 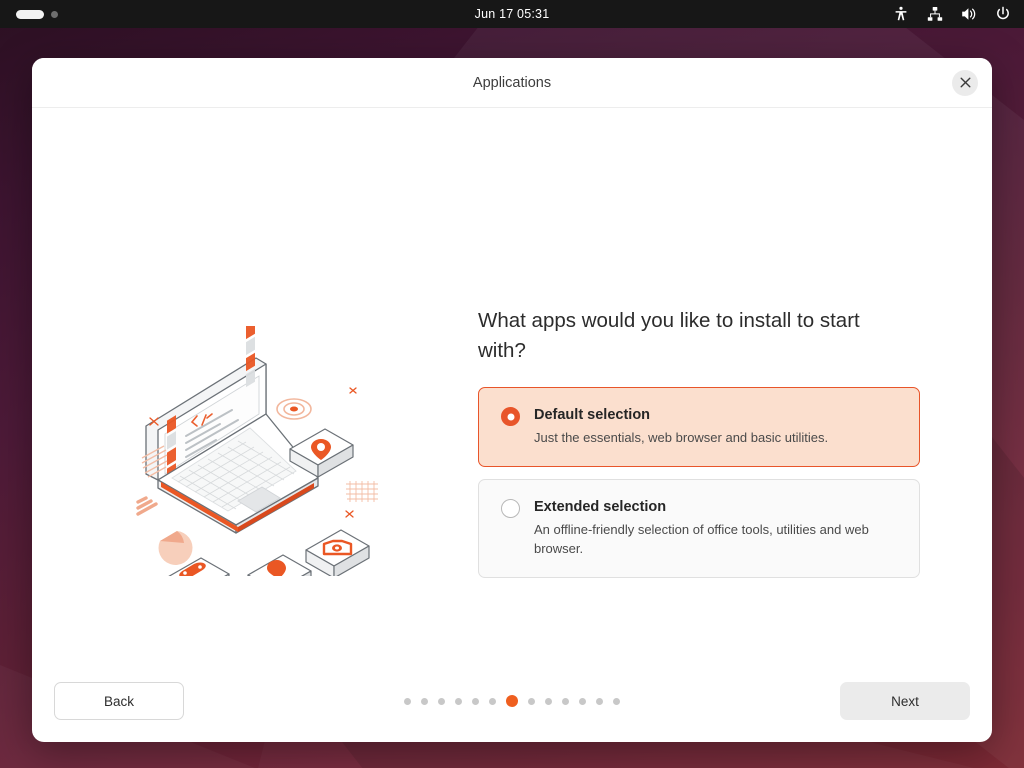 What do you see at coordinates (952, 14) in the screenshot?
I see `system-tray` at bounding box center [952, 14].